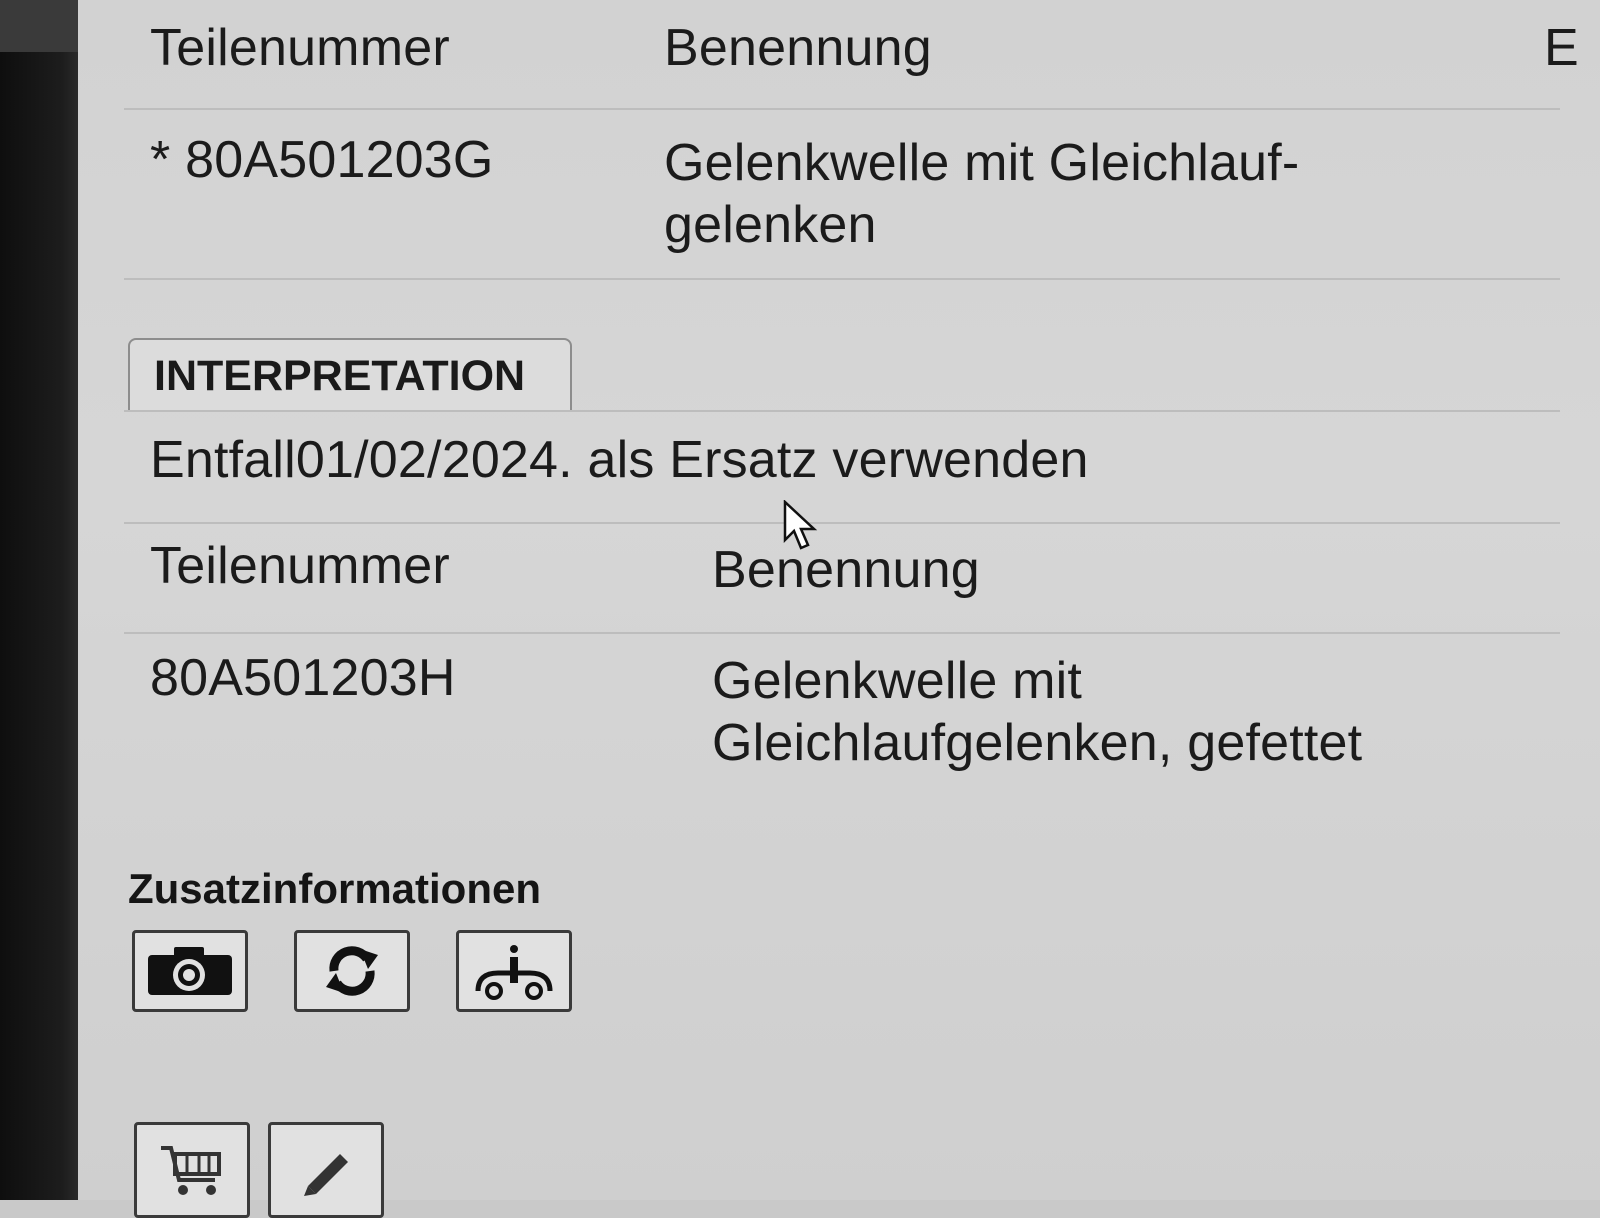 Image resolution: width=1600 pixels, height=1218 pixels. I want to click on add-to-cart-button, so click(192, 1170).